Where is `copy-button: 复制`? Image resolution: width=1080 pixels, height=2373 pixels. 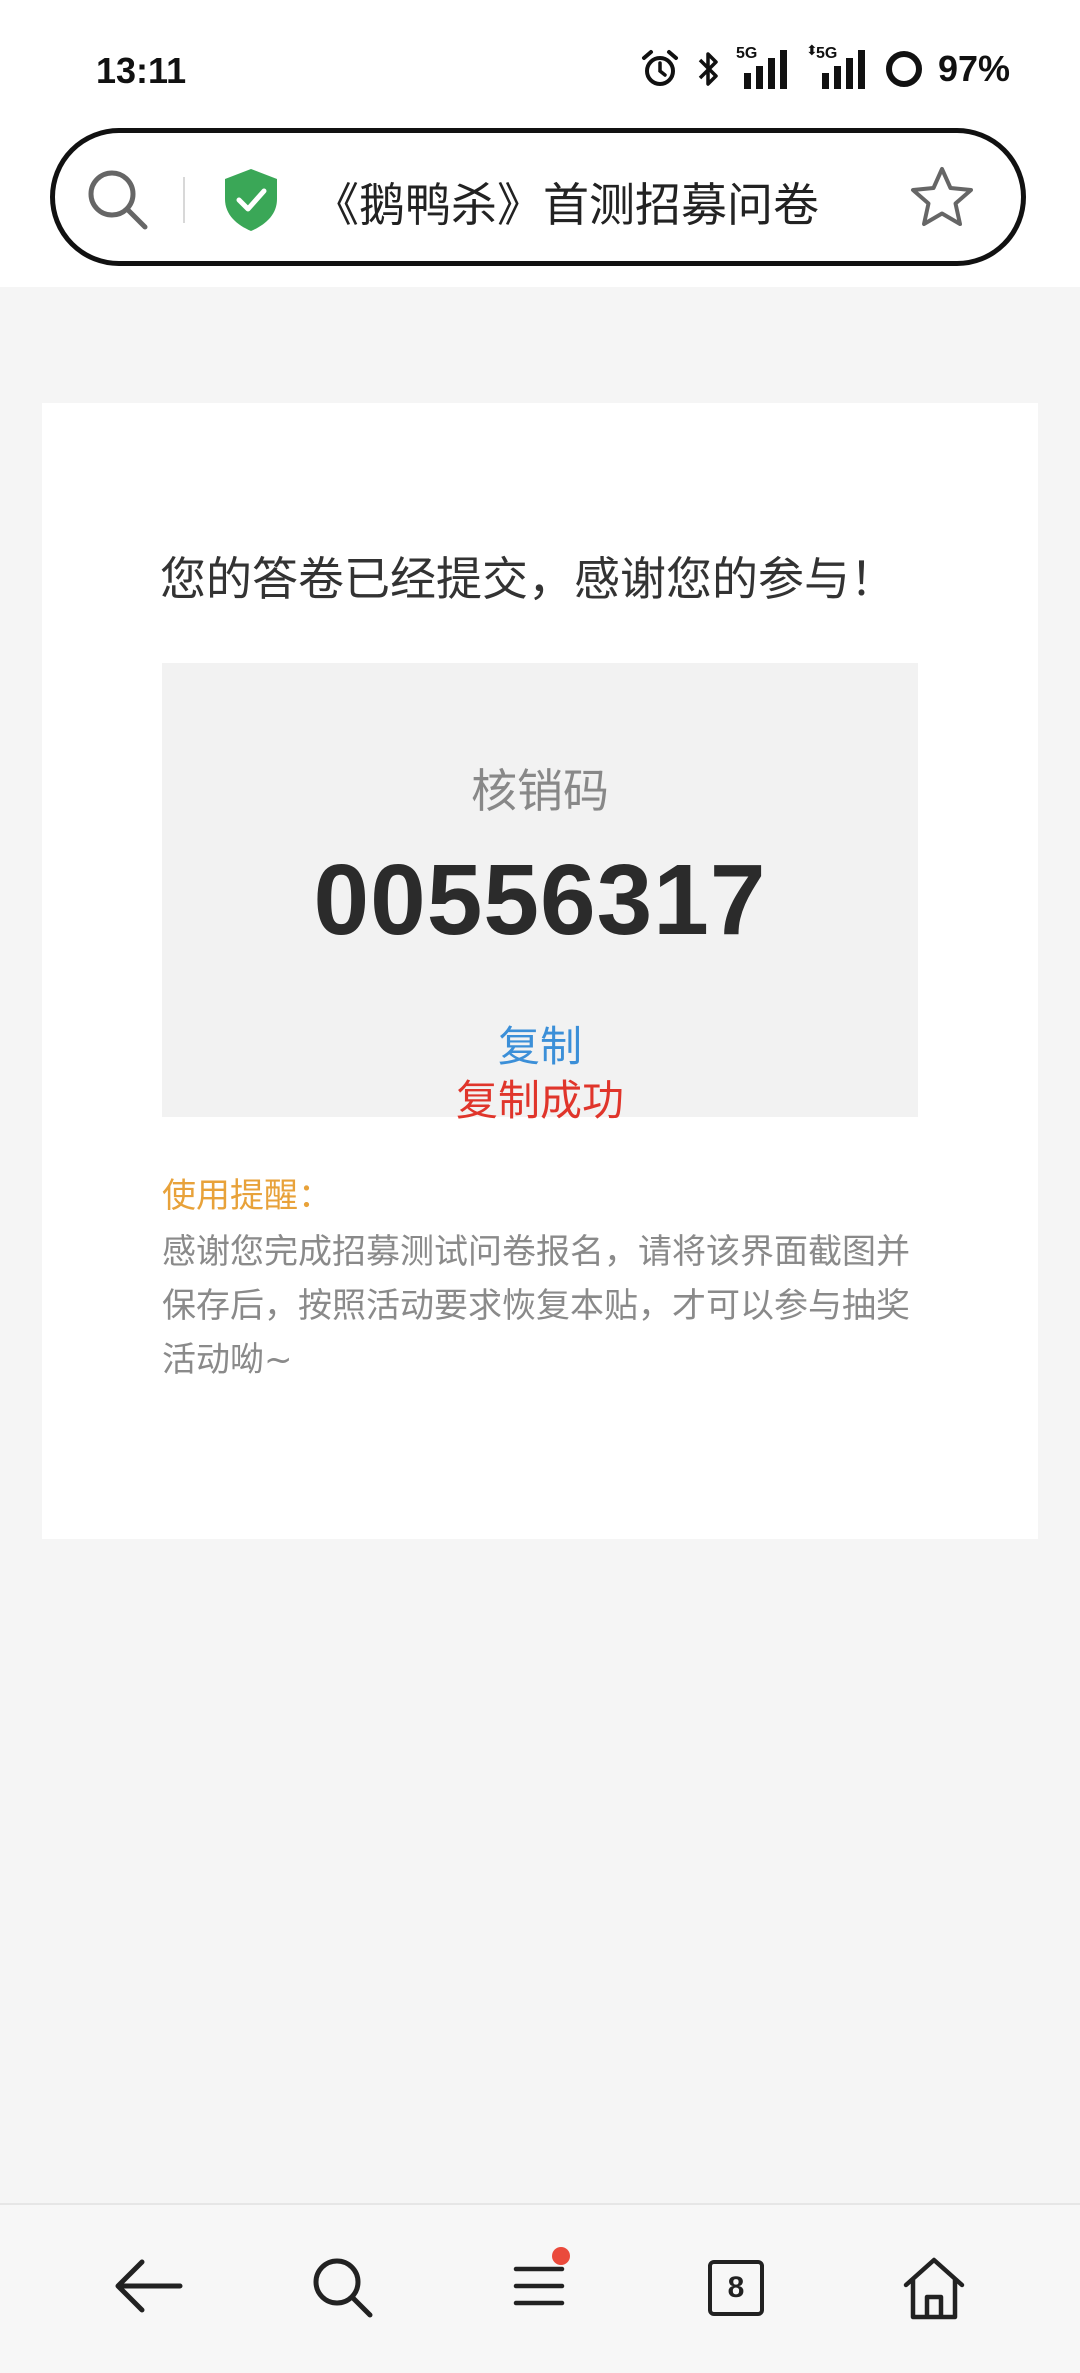 copy-button: 复制 is located at coordinates (540, 1043).